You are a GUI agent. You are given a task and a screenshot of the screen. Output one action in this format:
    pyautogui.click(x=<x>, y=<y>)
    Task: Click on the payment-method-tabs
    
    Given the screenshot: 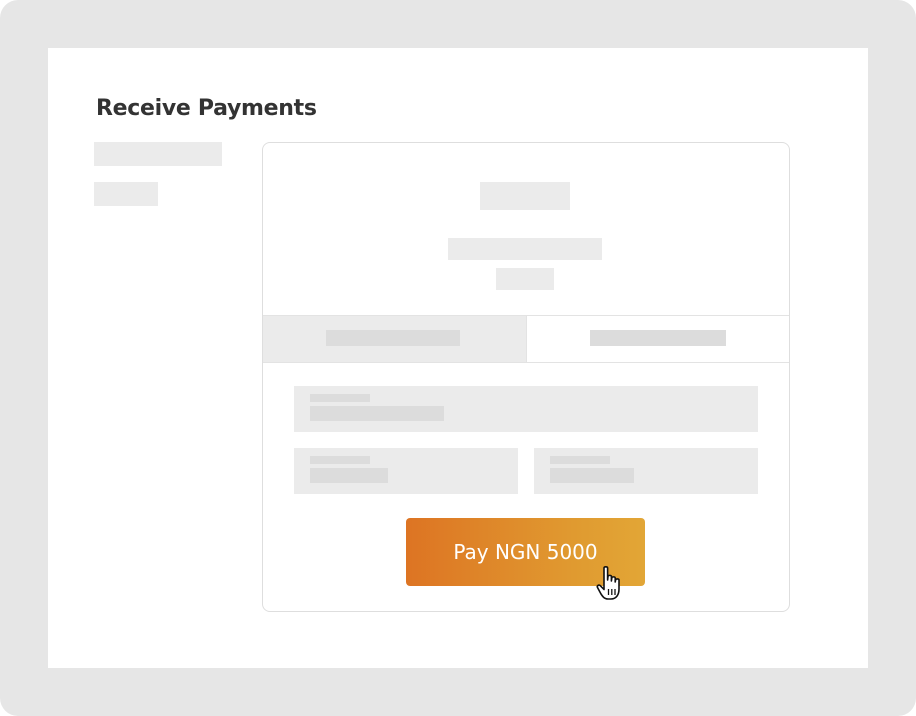 What is the action you would take?
    pyautogui.click(x=526, y=339)
    